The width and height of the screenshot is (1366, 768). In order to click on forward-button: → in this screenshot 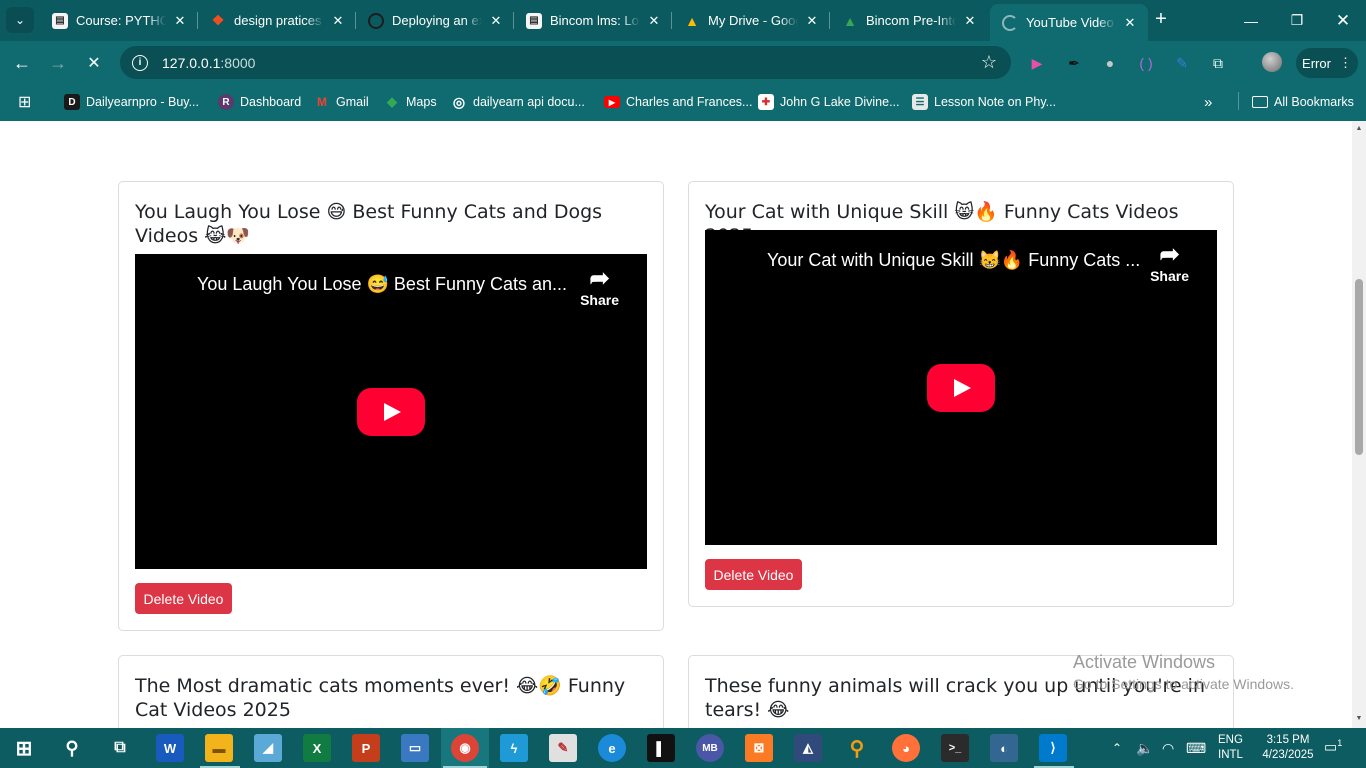, I will do `click(58, 63)`.